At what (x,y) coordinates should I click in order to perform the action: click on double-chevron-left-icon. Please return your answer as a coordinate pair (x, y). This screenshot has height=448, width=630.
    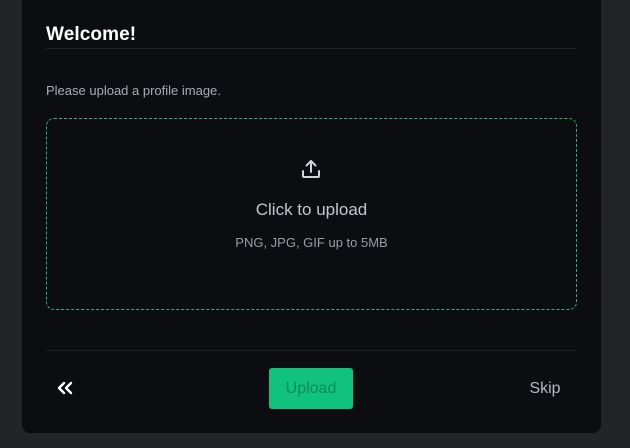
    Looking at the image, I should click on (65, 388).